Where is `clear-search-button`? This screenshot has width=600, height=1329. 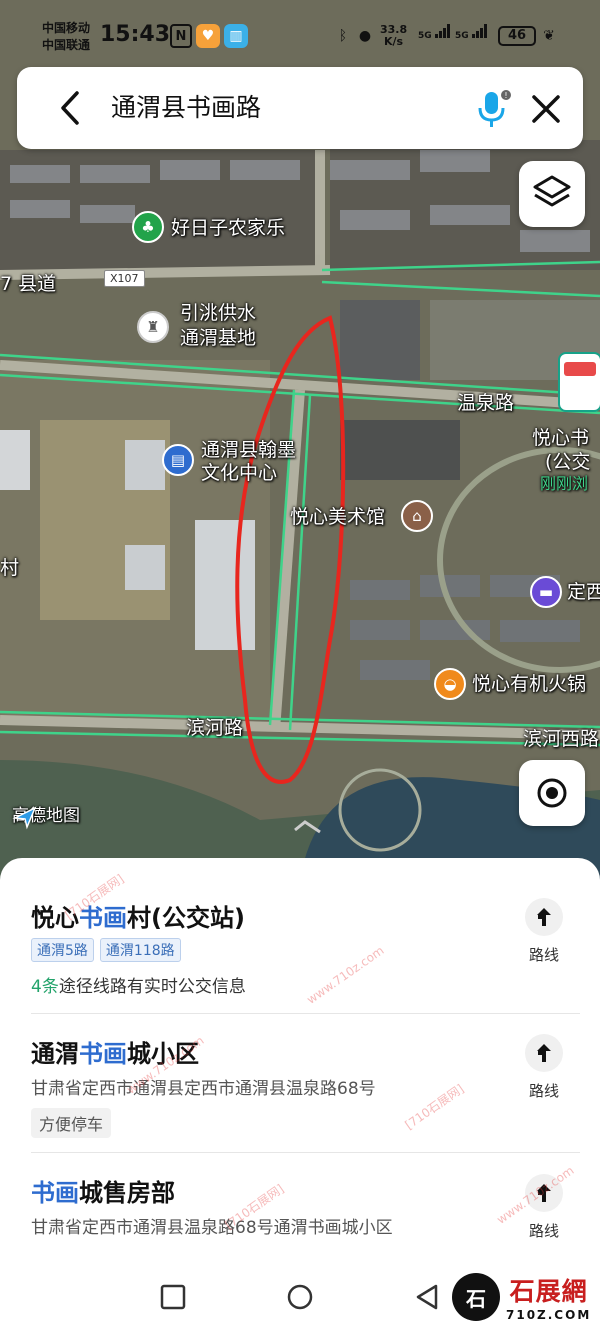 clear-search-button is located at coordinates (546, 109).